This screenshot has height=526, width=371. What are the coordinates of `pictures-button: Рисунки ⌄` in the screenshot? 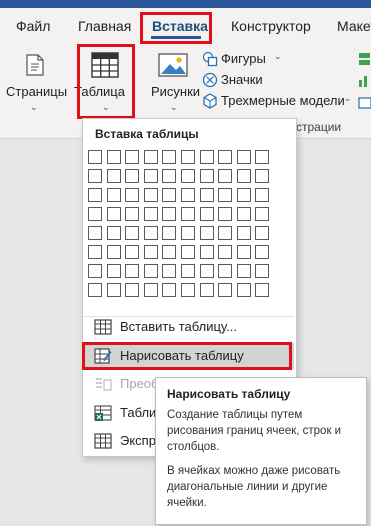 It's located at (174, 82).